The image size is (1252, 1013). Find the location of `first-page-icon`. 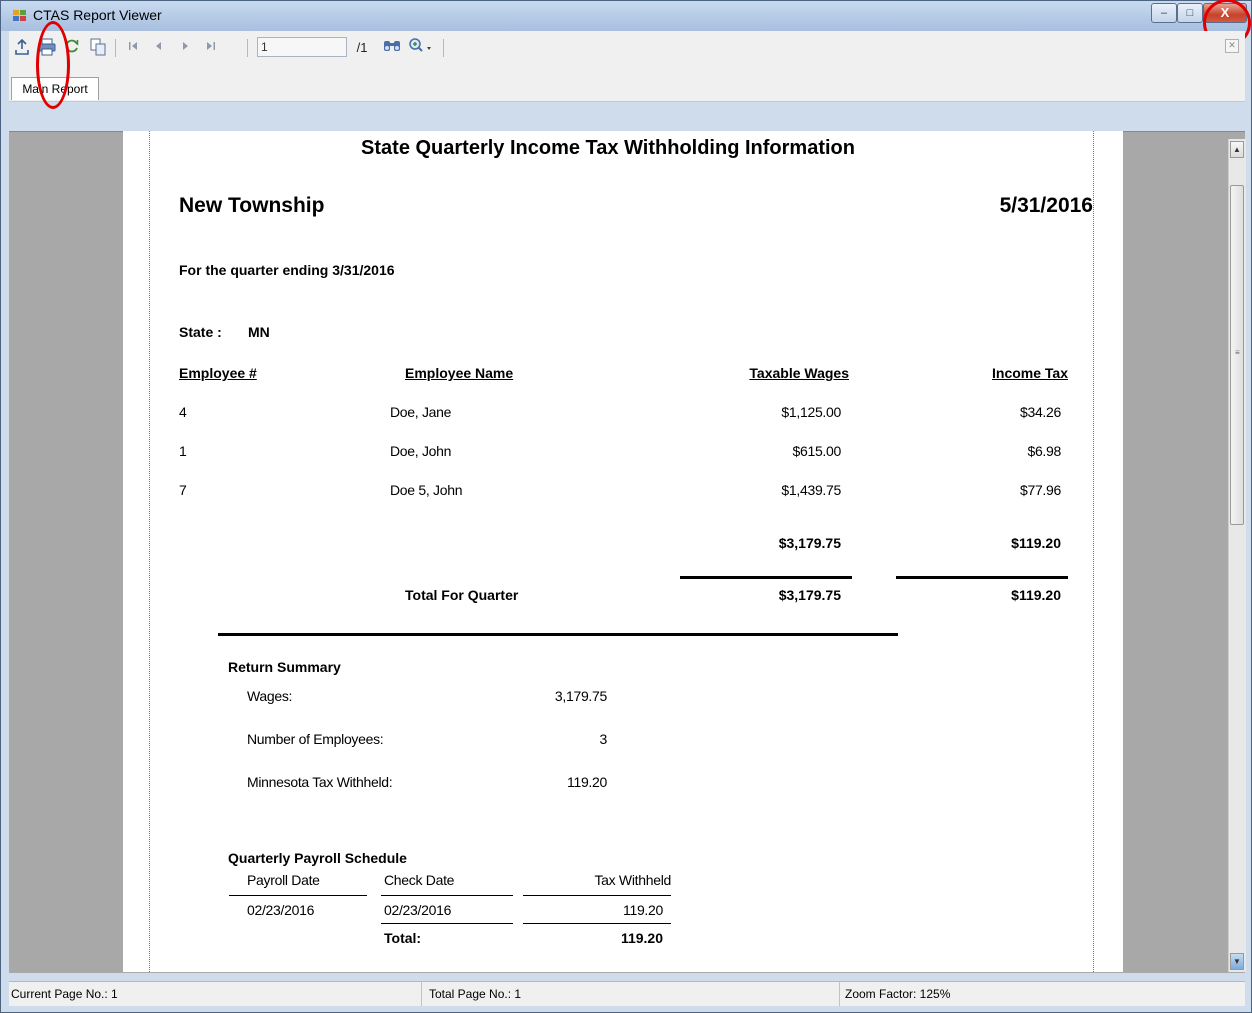

first-page-icon is located at coordinates (133, 48).